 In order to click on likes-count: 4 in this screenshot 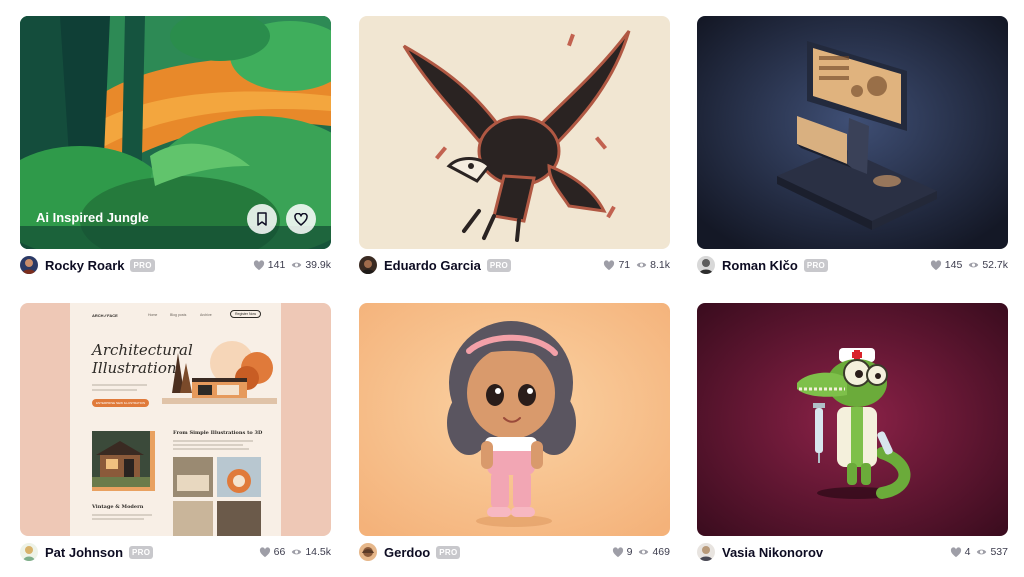, I will do `click(967, 552)`.